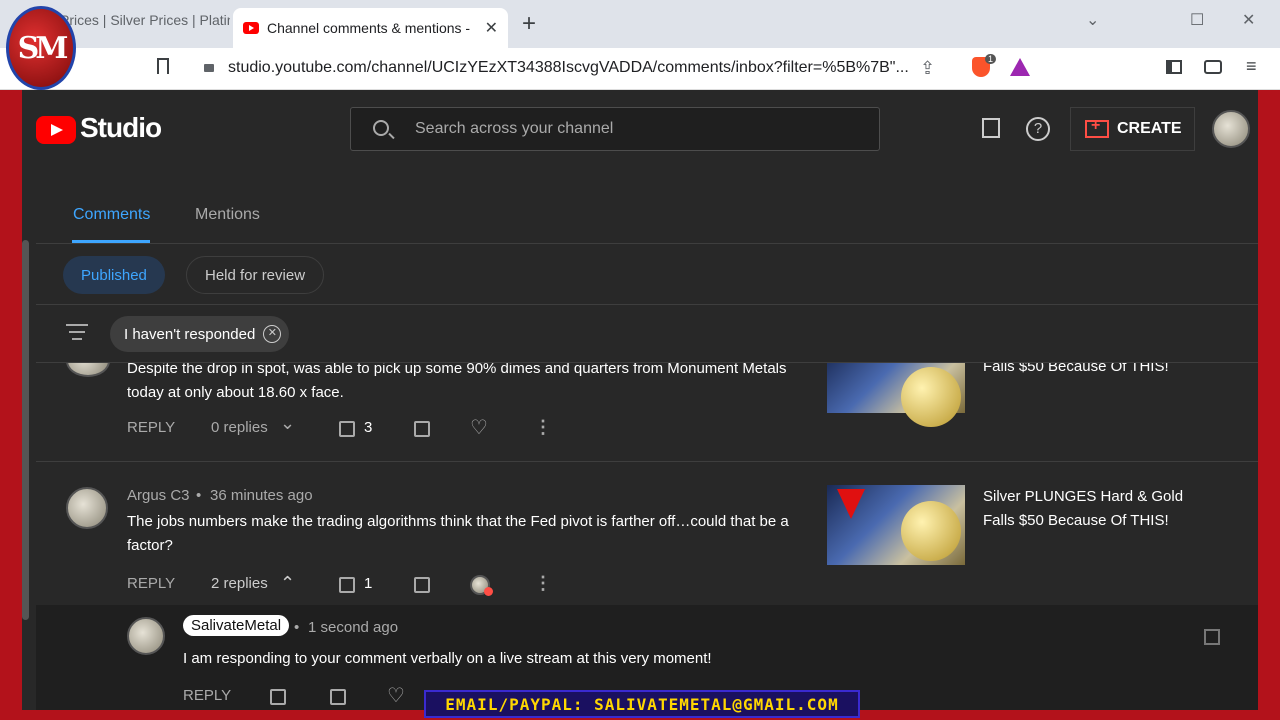 The image size is (1280, 720). What do you see at coordinates (514, 128) in the screenshot?
I see `search-placeholder: Search across your channel` at bounding box center [514, 128].